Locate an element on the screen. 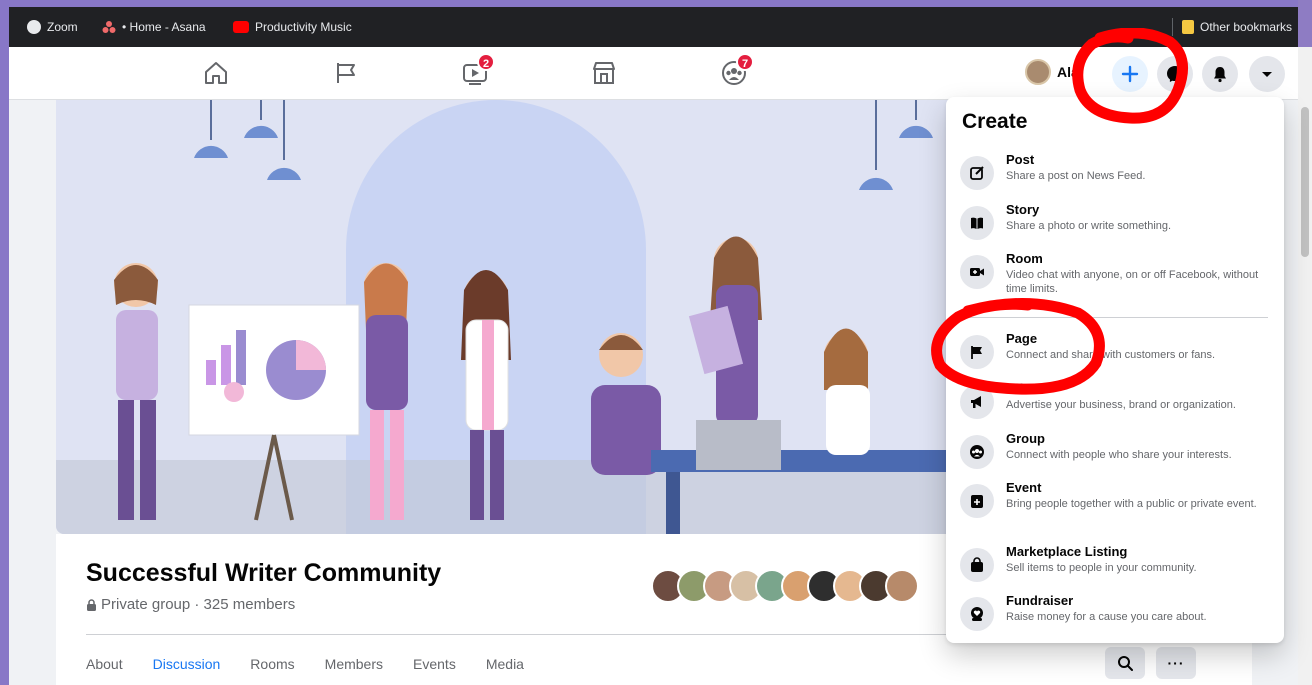 The width and height of the screenshot is (1312, 685). plus-icon is located at coordinates (1130, 74).